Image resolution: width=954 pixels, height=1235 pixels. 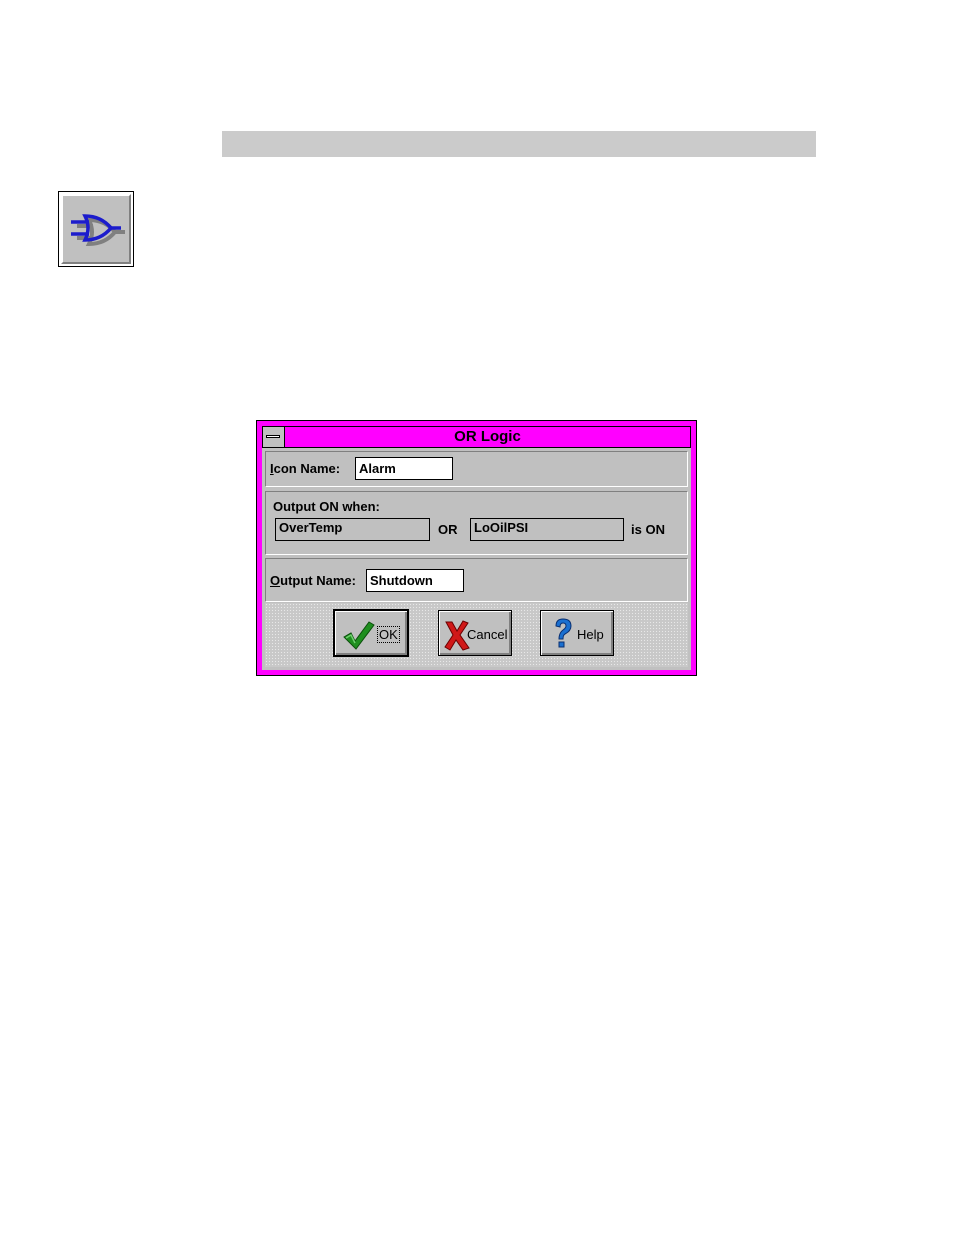 I want to click on icon-name-input: Alarm, so click(x=404, y=468).